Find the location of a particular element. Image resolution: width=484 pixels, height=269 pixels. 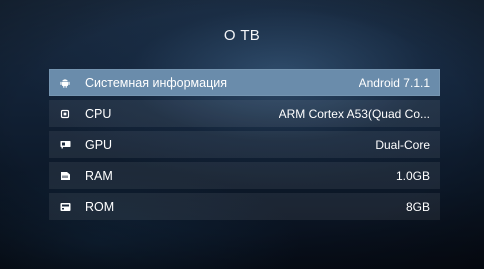

cpu-chip-icon is located at coordinates (65, 114).